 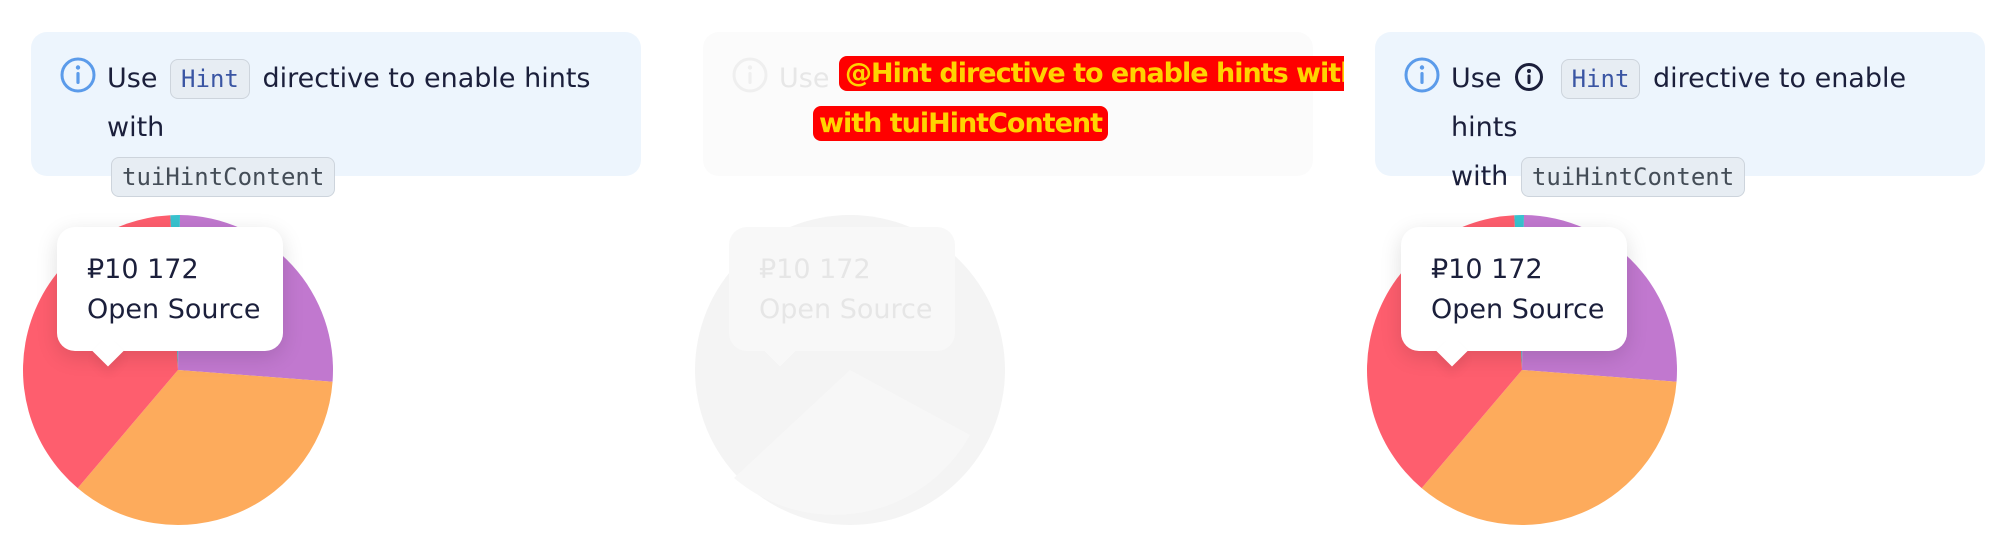 I want to click on glitch-text-line1: @Hint directive to enable hints with, so click(x=1102, y=73).